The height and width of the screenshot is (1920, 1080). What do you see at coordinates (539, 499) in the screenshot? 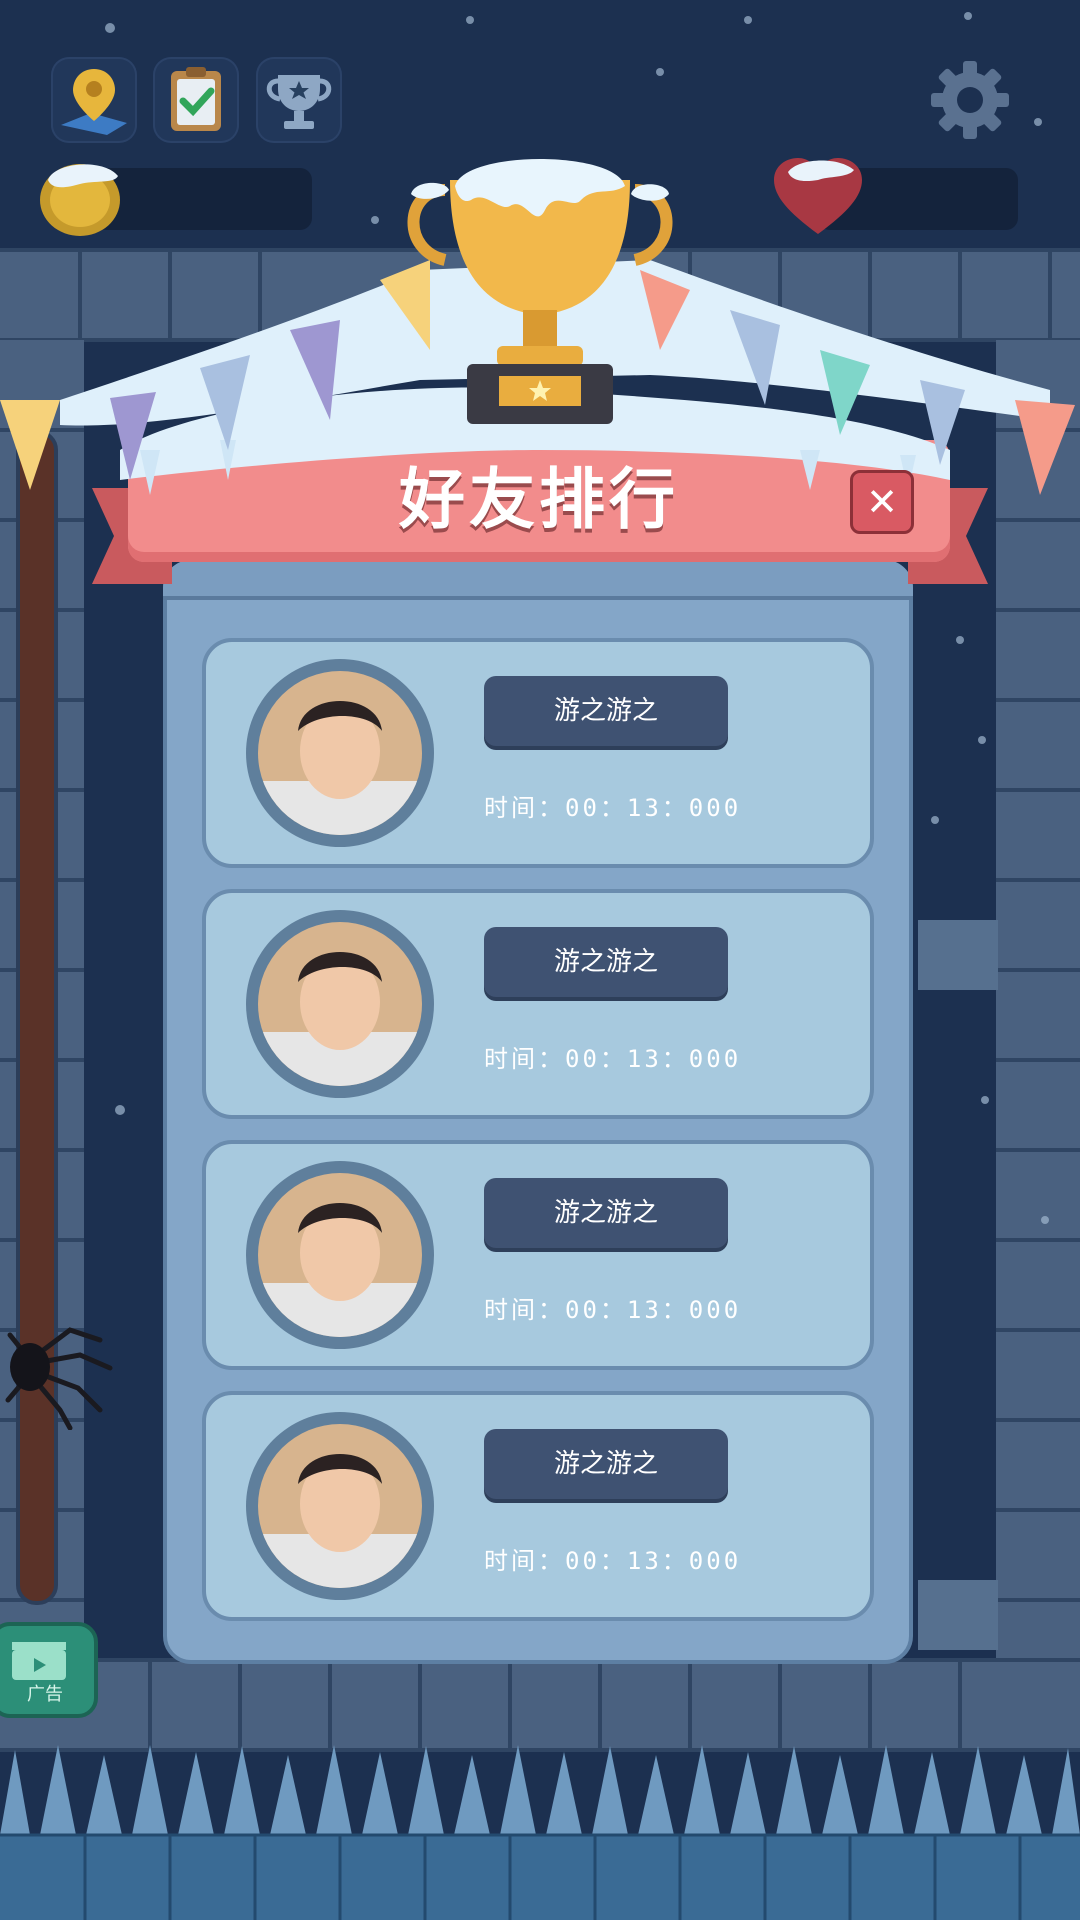
I see `panel-title: 好友排行` at bounding box center [539, 499].